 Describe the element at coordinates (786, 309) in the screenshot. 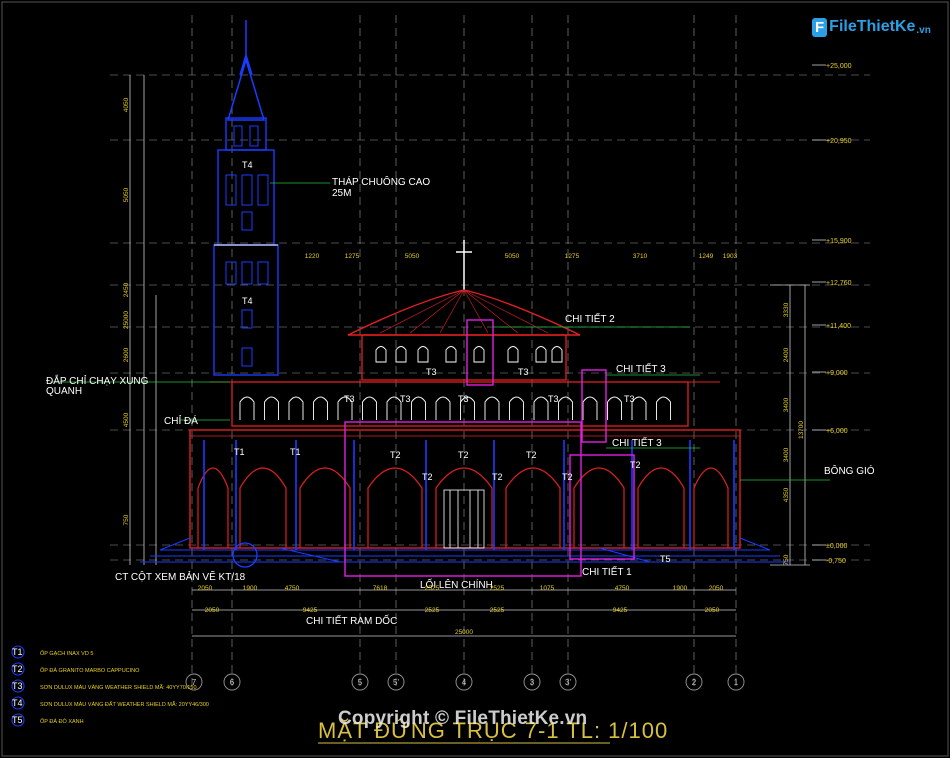

I see `right-dim-label: 3330` at that location.